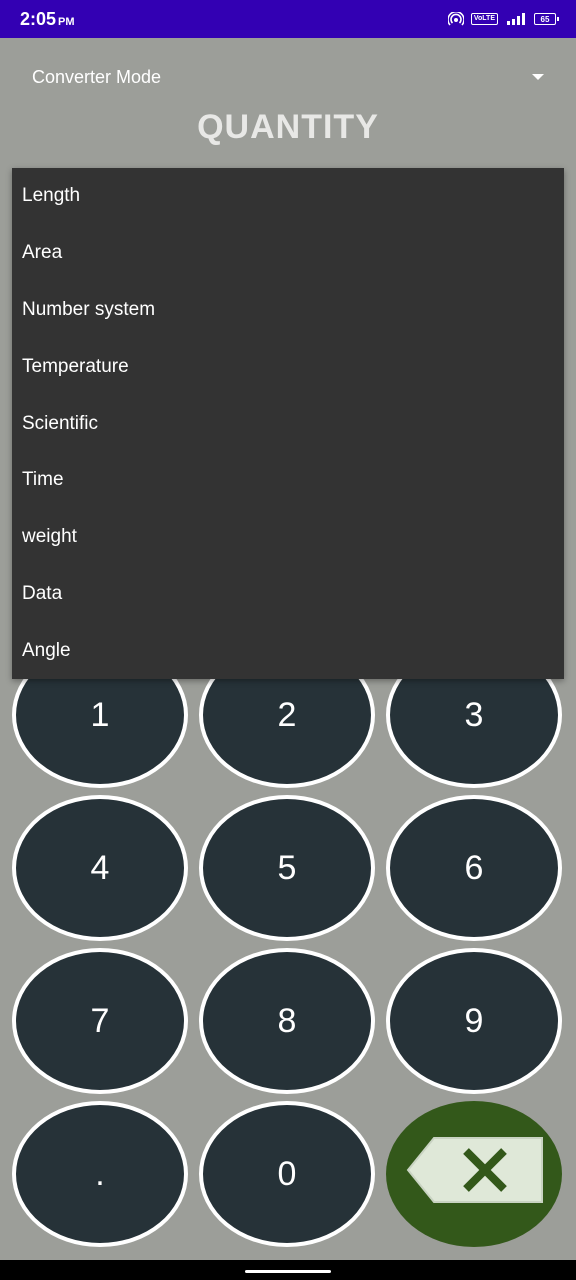 The width and height of the screenshot is (576, 1280). Describe the element at coordinates (288, 253) in the screenshot. I see `menu-item-area: Area` at that location.